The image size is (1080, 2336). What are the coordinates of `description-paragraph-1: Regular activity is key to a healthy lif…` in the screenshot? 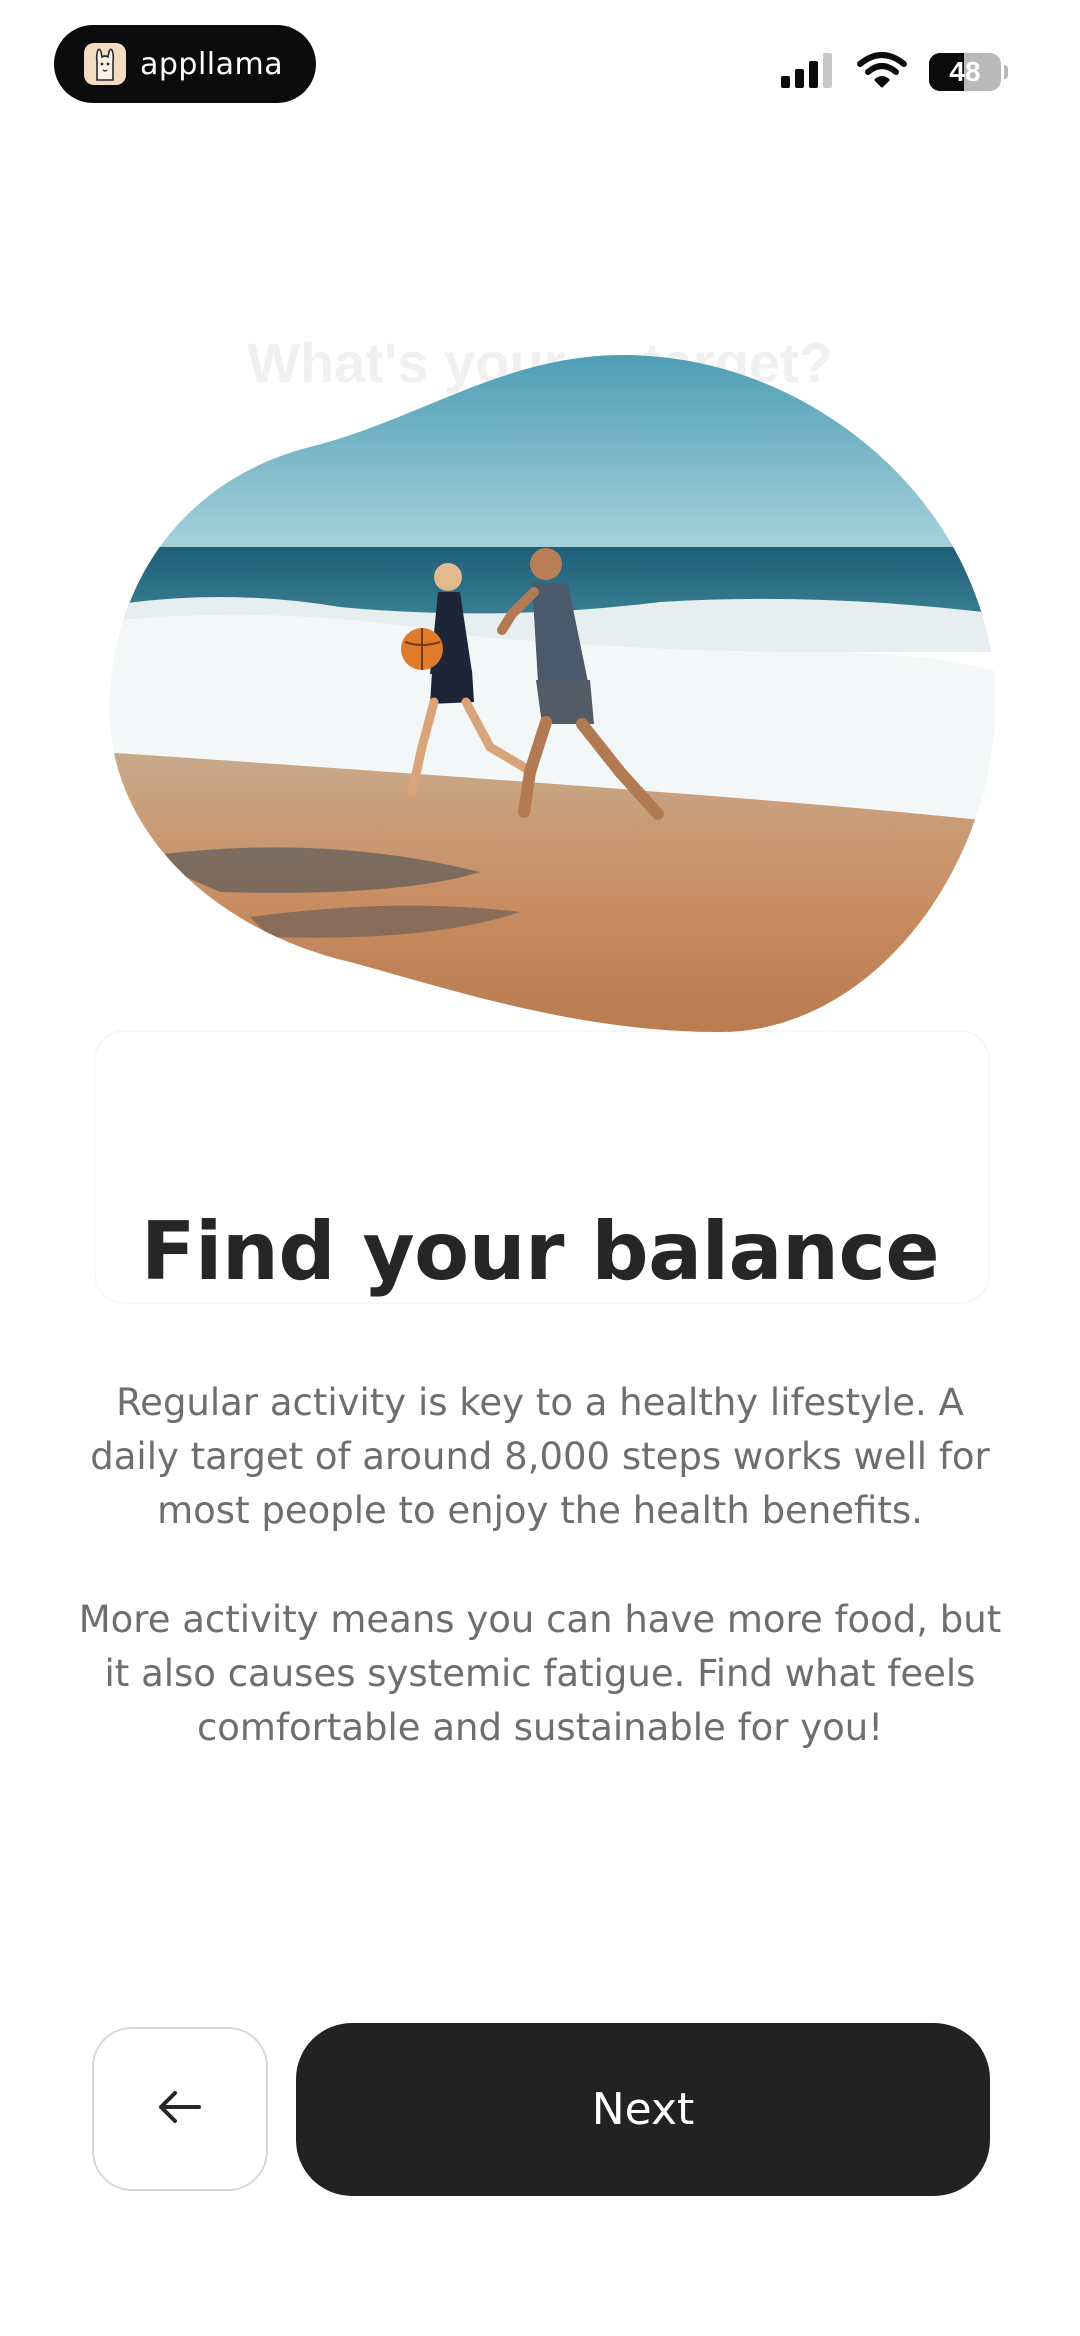 It's located at (540, 1456).